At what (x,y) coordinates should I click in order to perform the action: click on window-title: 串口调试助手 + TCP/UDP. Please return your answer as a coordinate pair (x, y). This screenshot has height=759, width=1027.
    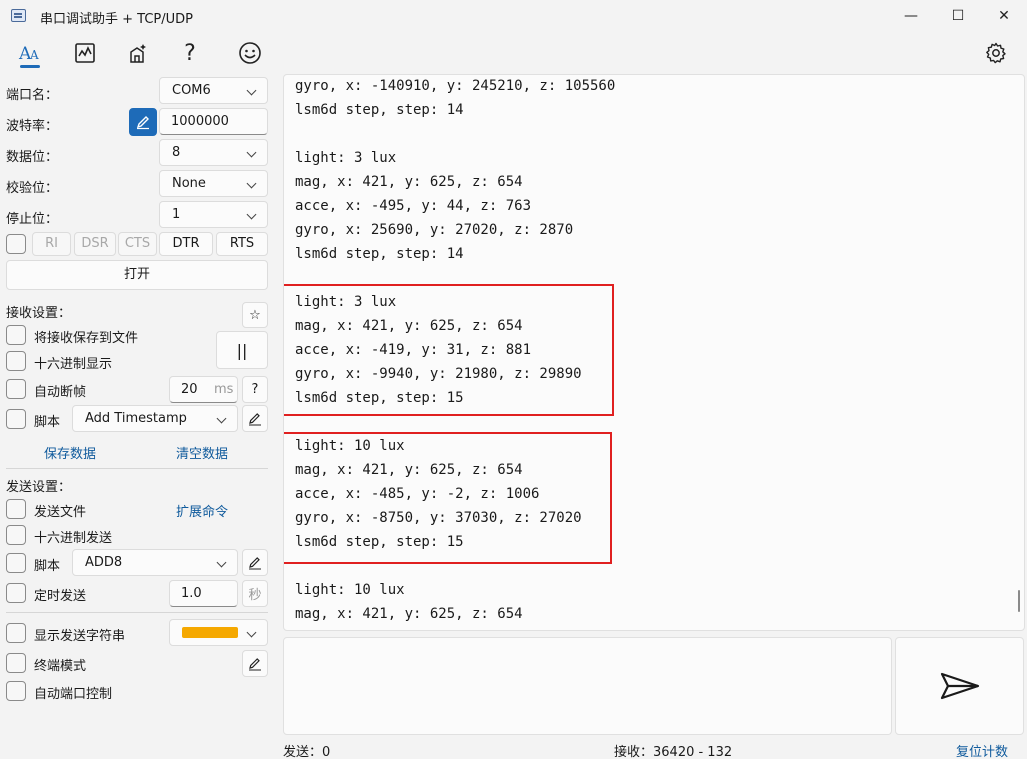
    Looking at the image, I should click on (116, 19).